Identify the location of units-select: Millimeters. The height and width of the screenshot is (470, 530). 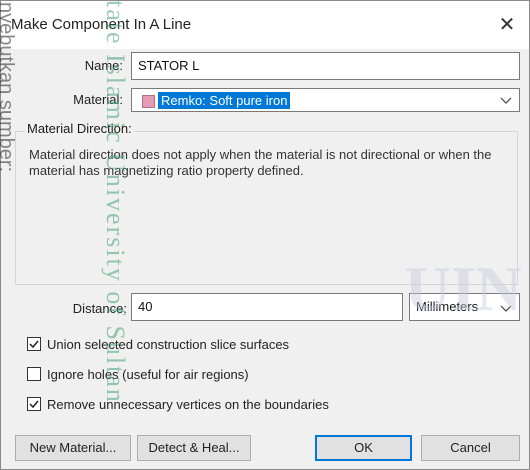
(464, 307).